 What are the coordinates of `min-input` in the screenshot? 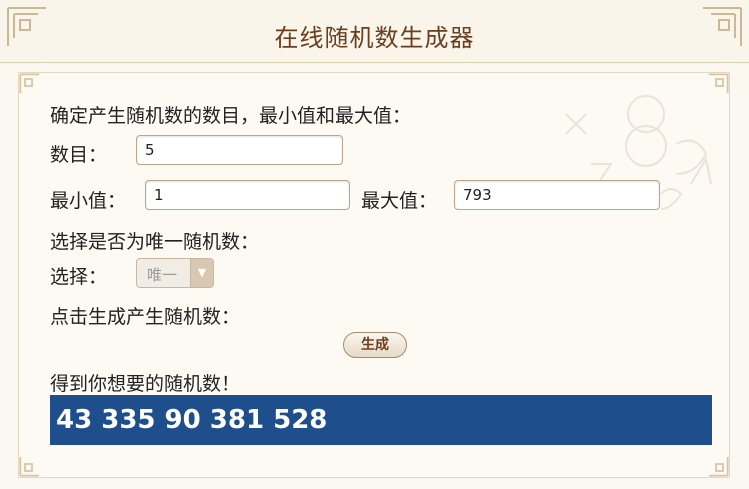 It's located at (247, 195).